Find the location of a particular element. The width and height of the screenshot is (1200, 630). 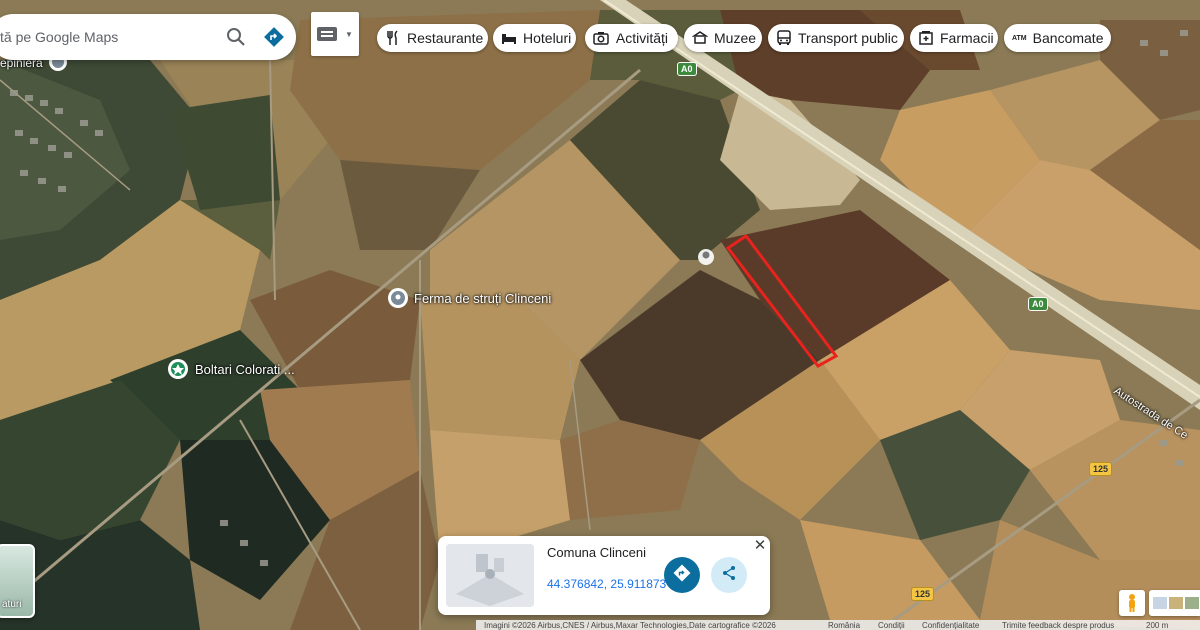

country-link: România is located at coordinates (844, 625).